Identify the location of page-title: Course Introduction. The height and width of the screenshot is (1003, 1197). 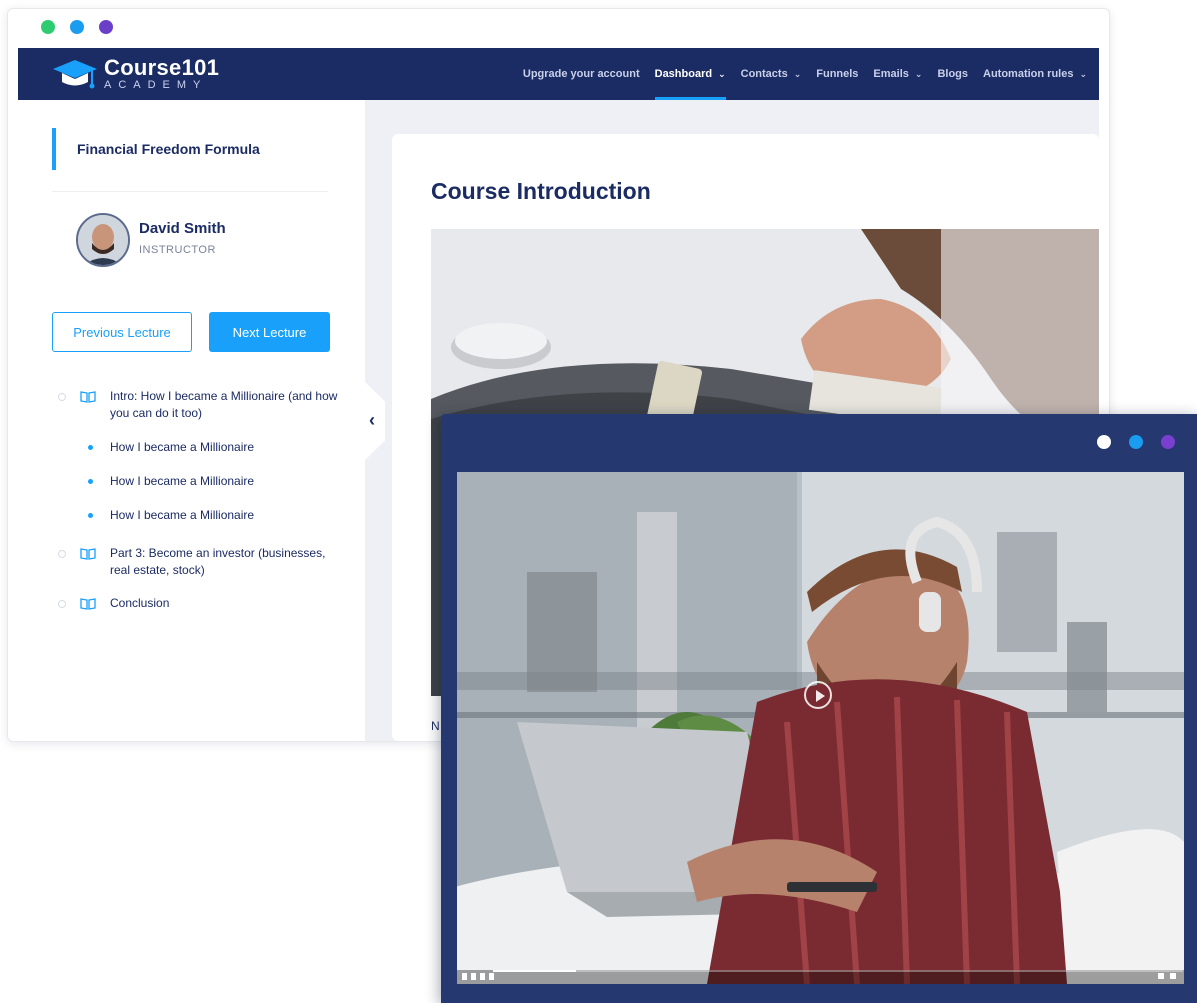
(541, 191).